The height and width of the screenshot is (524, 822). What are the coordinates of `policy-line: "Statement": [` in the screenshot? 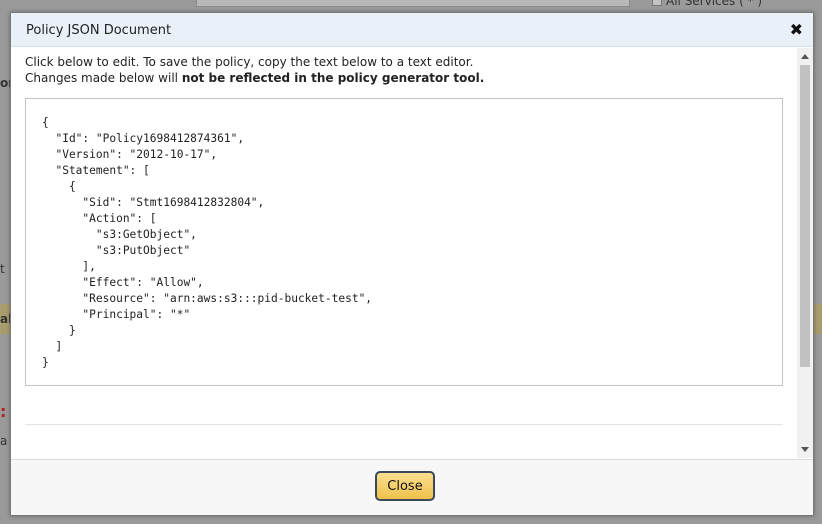 It's located at (96, 170).